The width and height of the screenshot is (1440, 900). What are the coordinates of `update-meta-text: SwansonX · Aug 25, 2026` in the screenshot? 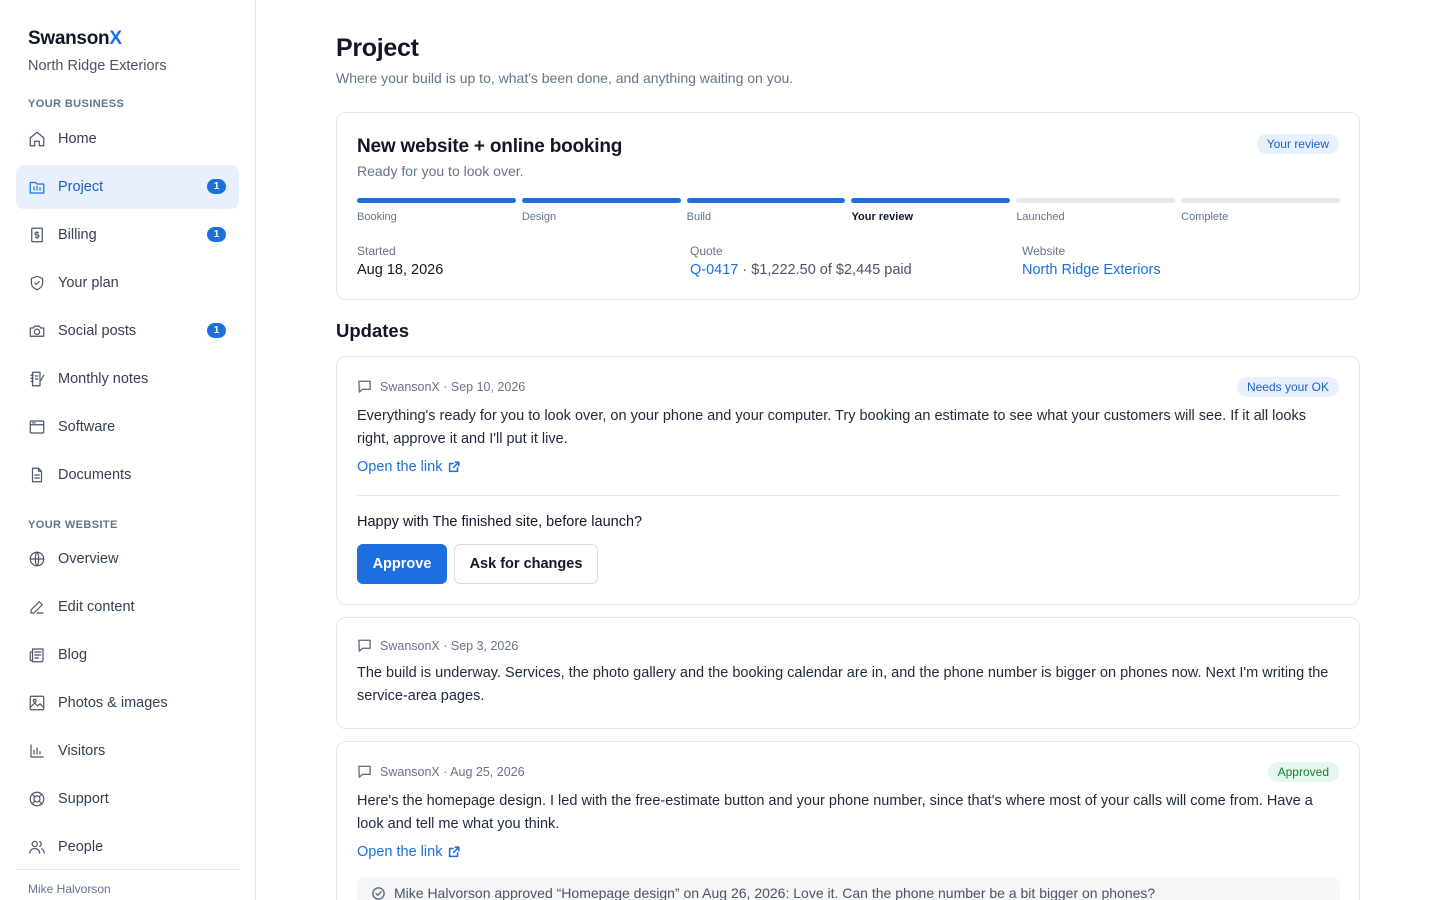 It's located at (452, 771).